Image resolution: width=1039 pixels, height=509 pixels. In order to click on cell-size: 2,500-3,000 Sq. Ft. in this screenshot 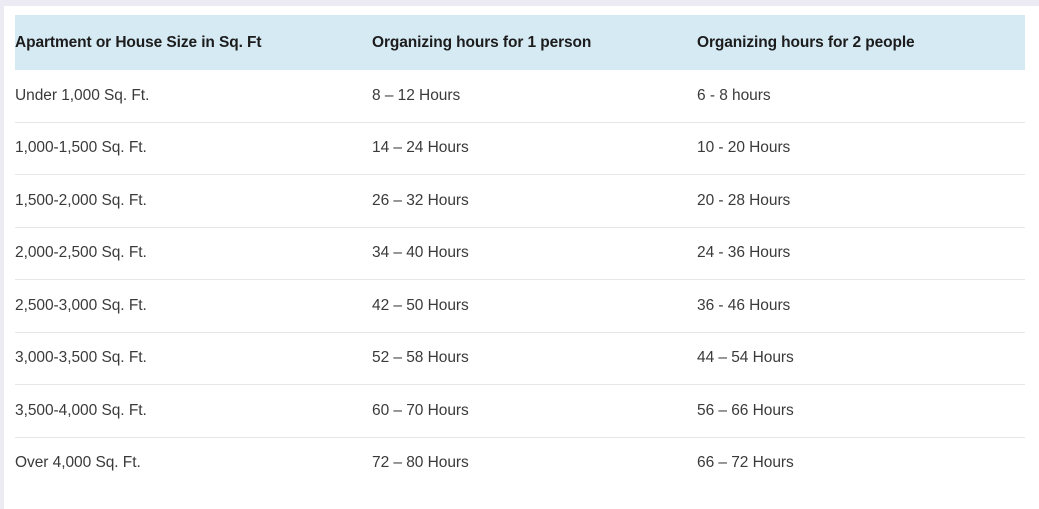, I will do `click(193, 306)`.